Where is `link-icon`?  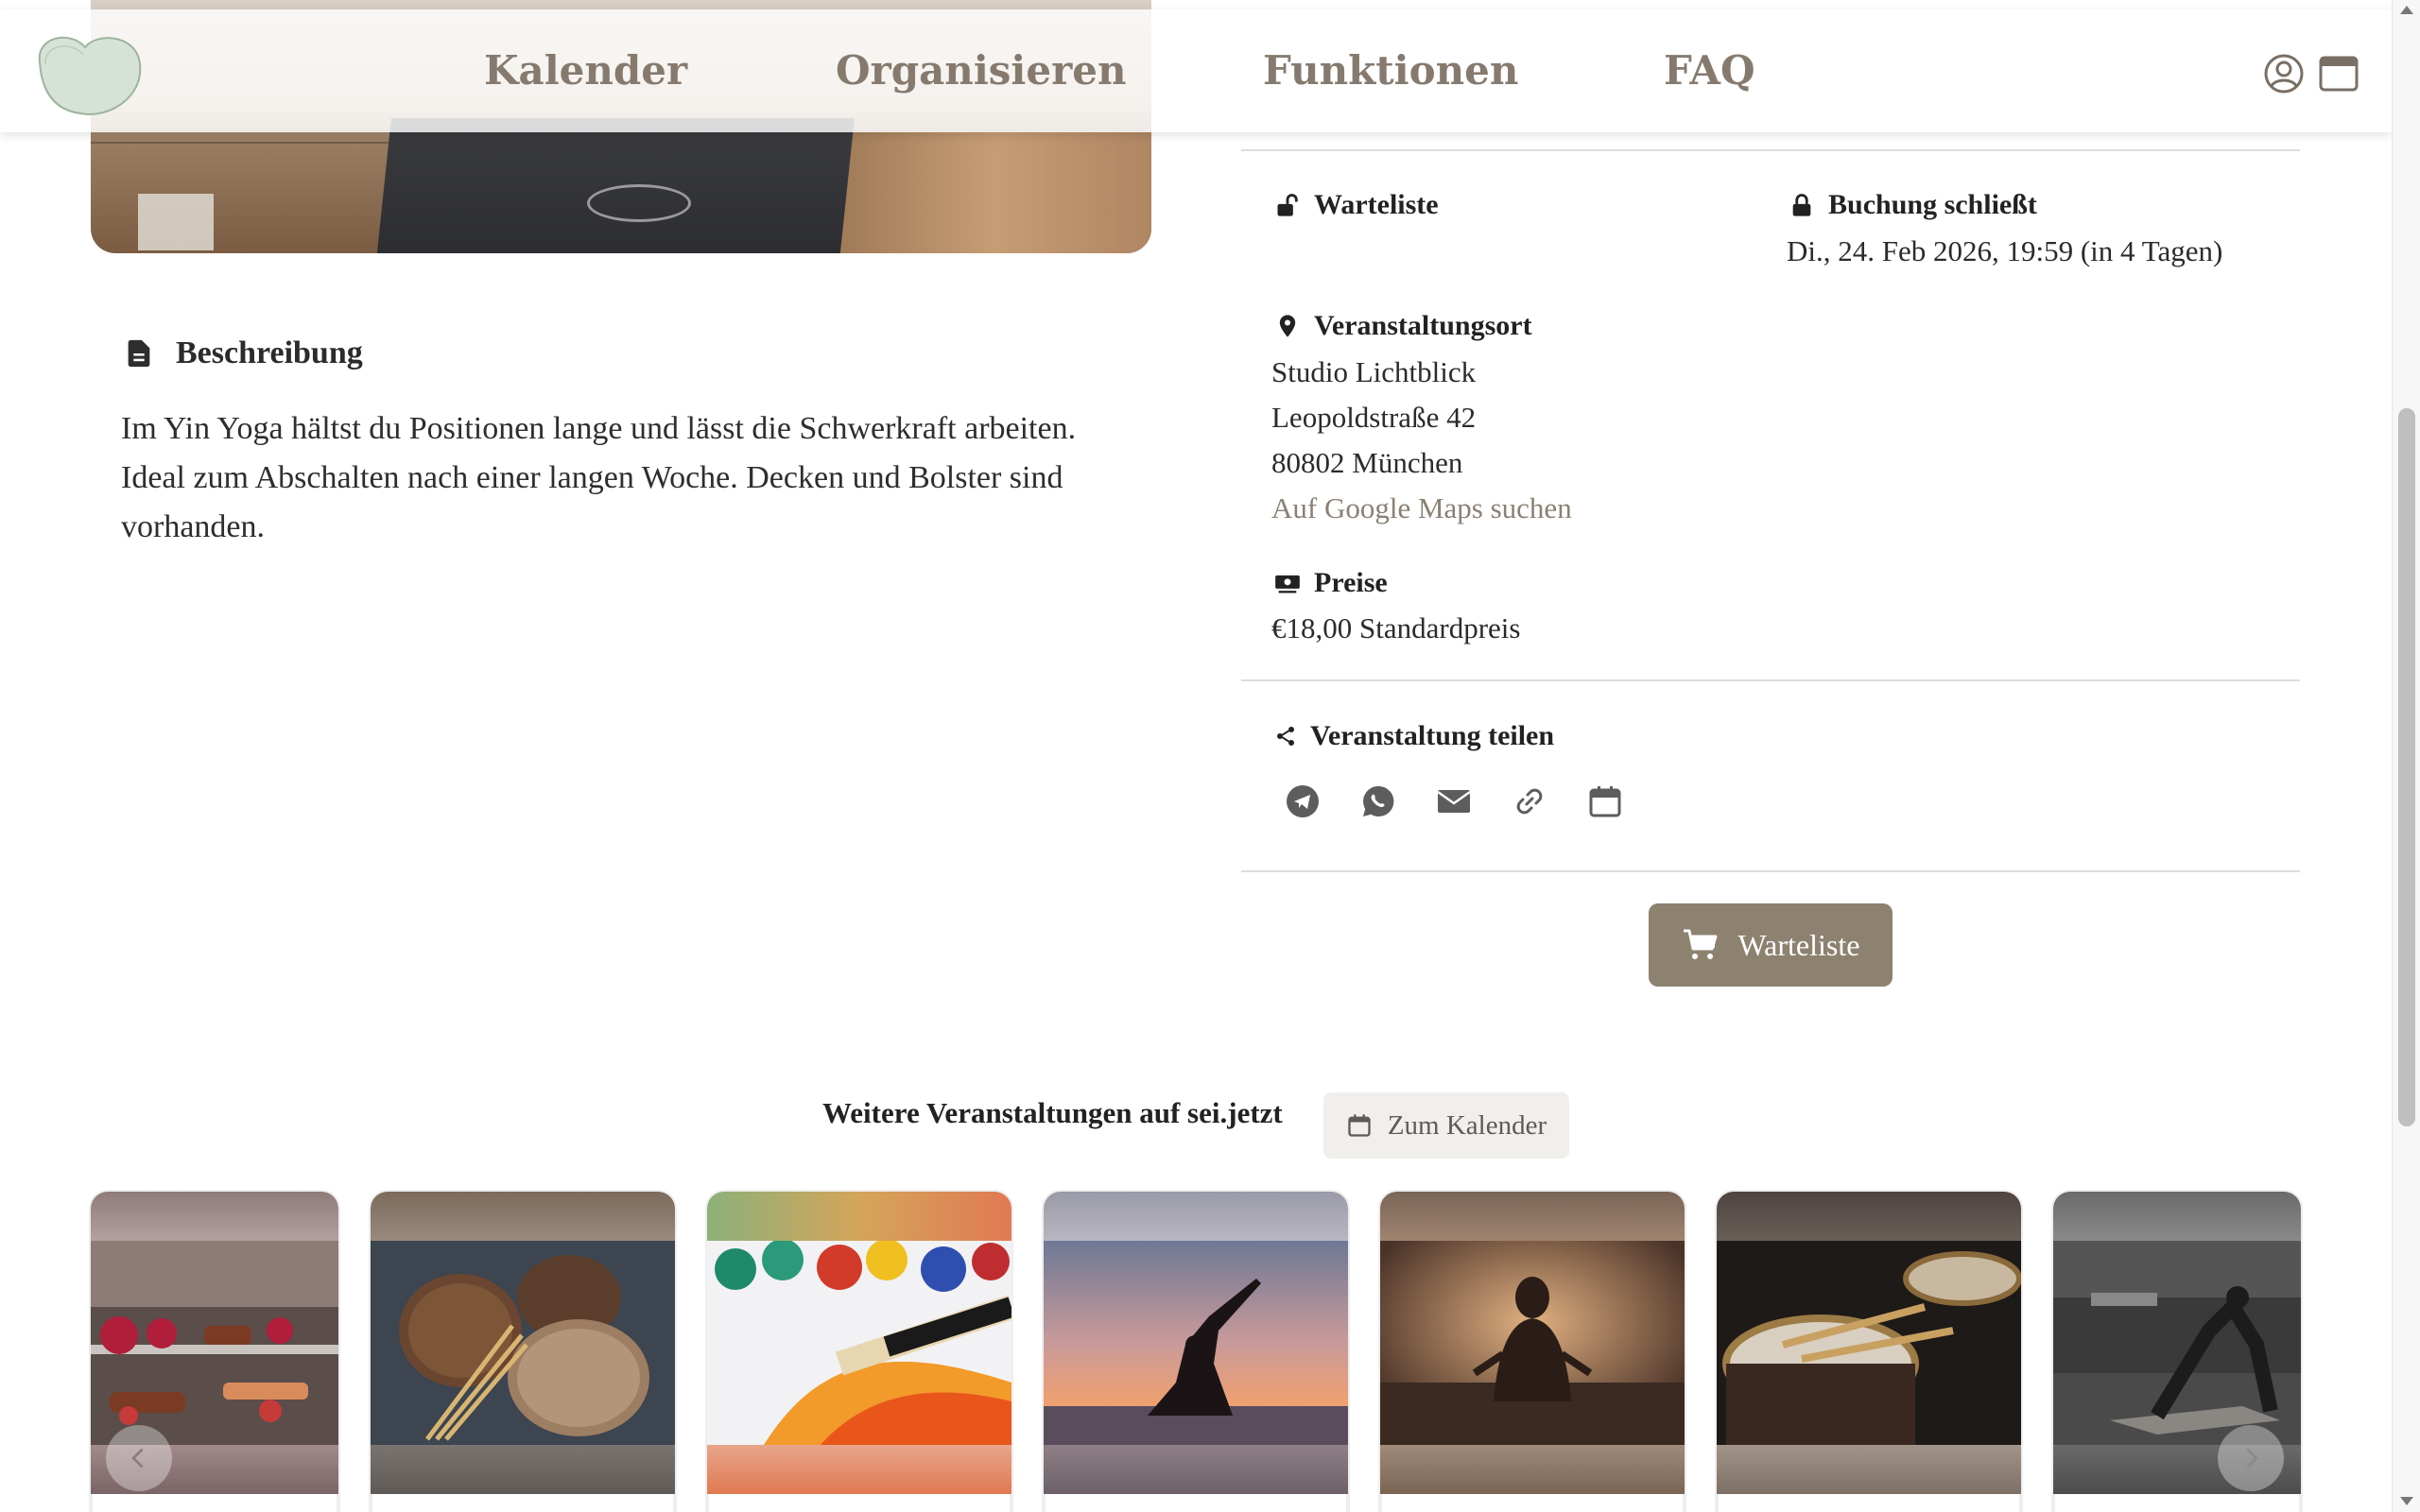 link-icon is located at coordinates (1530, 801).